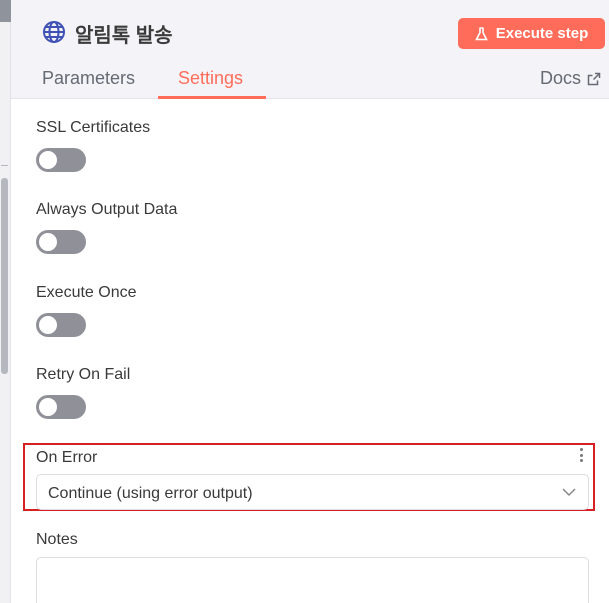  What do you see at coordinates (61, 407) in the screenshot?
I see `retry-on-fail-toggle` at bounding box center [61, 407].